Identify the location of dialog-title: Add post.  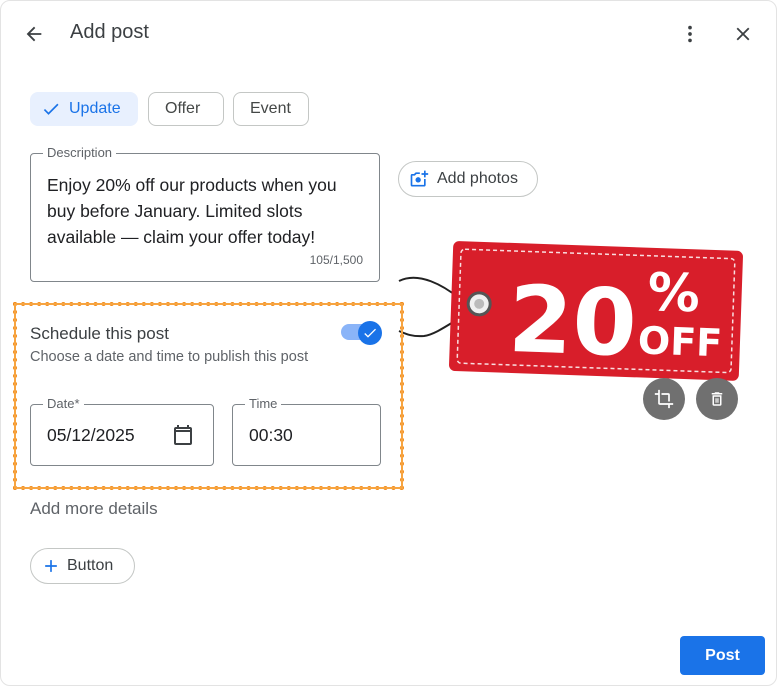
(109, 32).